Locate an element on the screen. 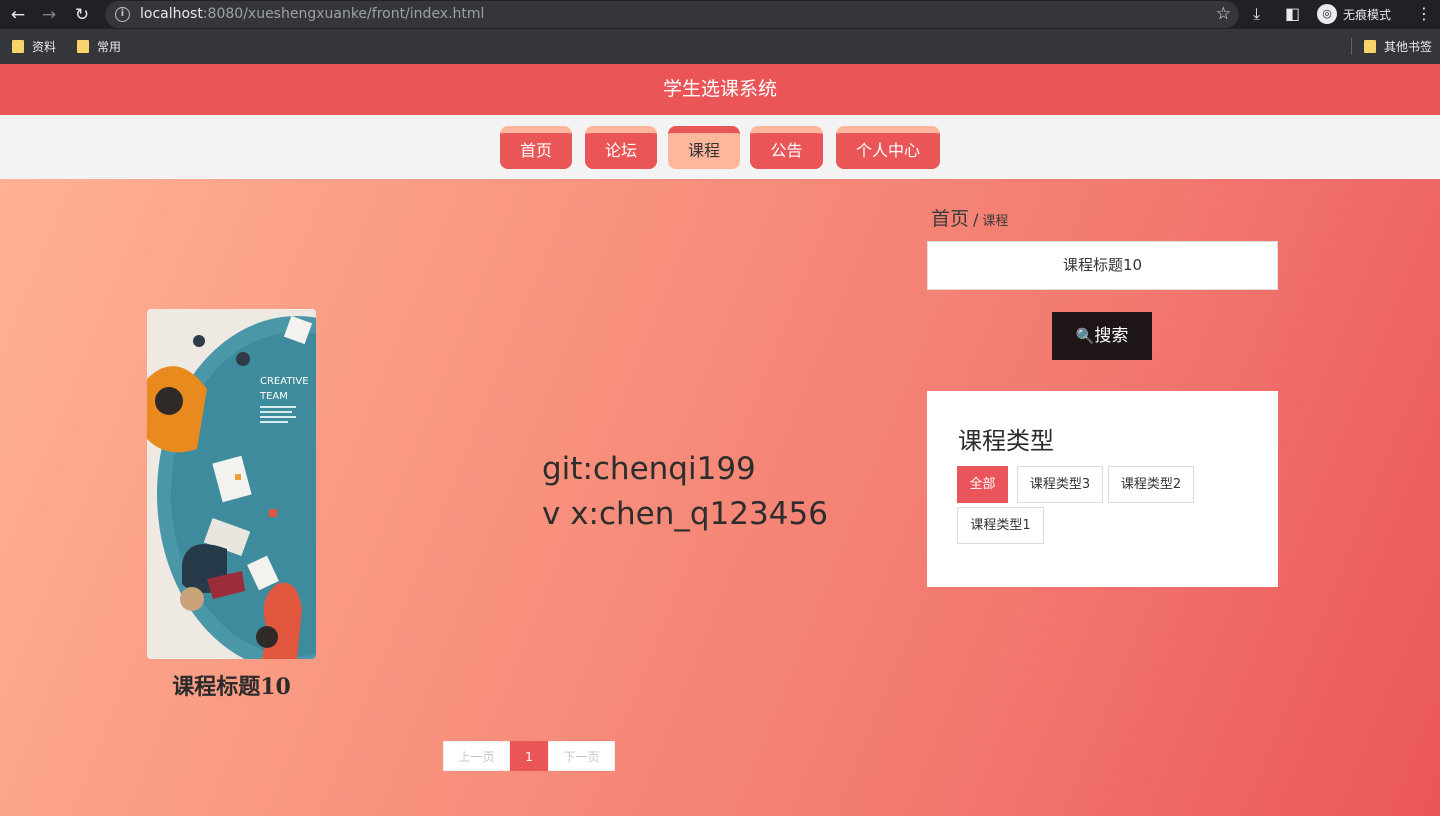 Image resolution: width=1440 pixels, height=816 pixels. course-image: CREATIVE TEAM is located at coordinates (231, 484).